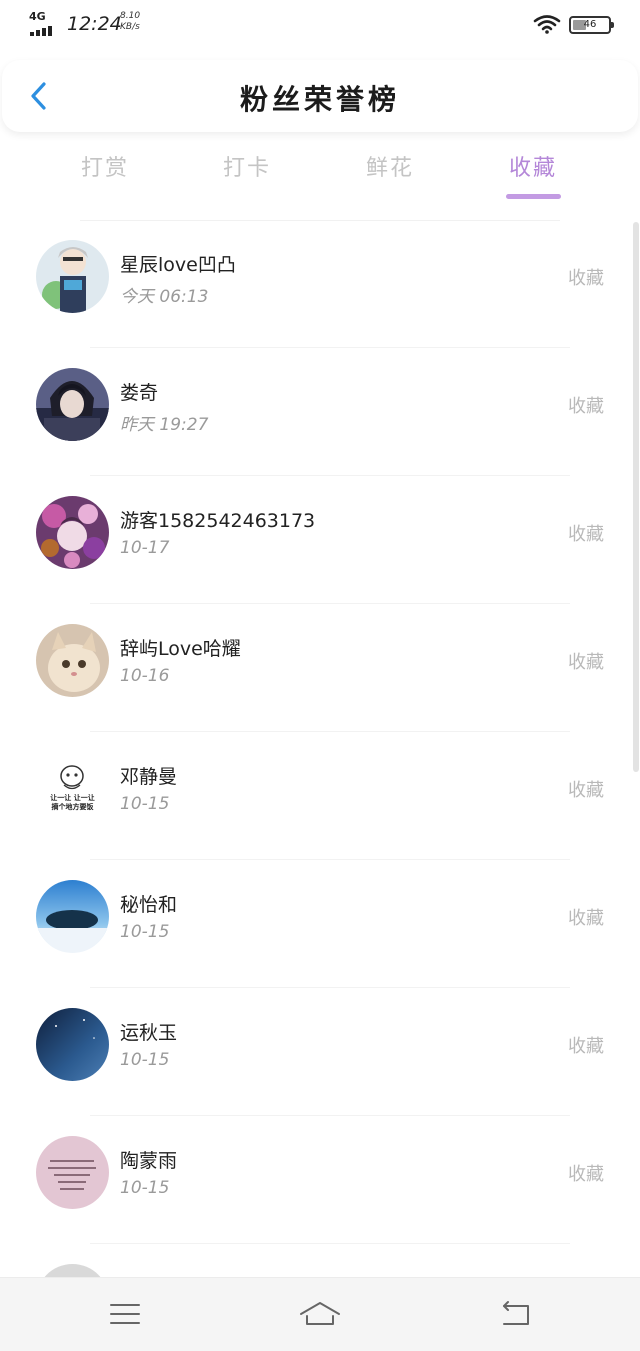  I want to click on network-speed: 8.10 KB/s, so click(130, 22).